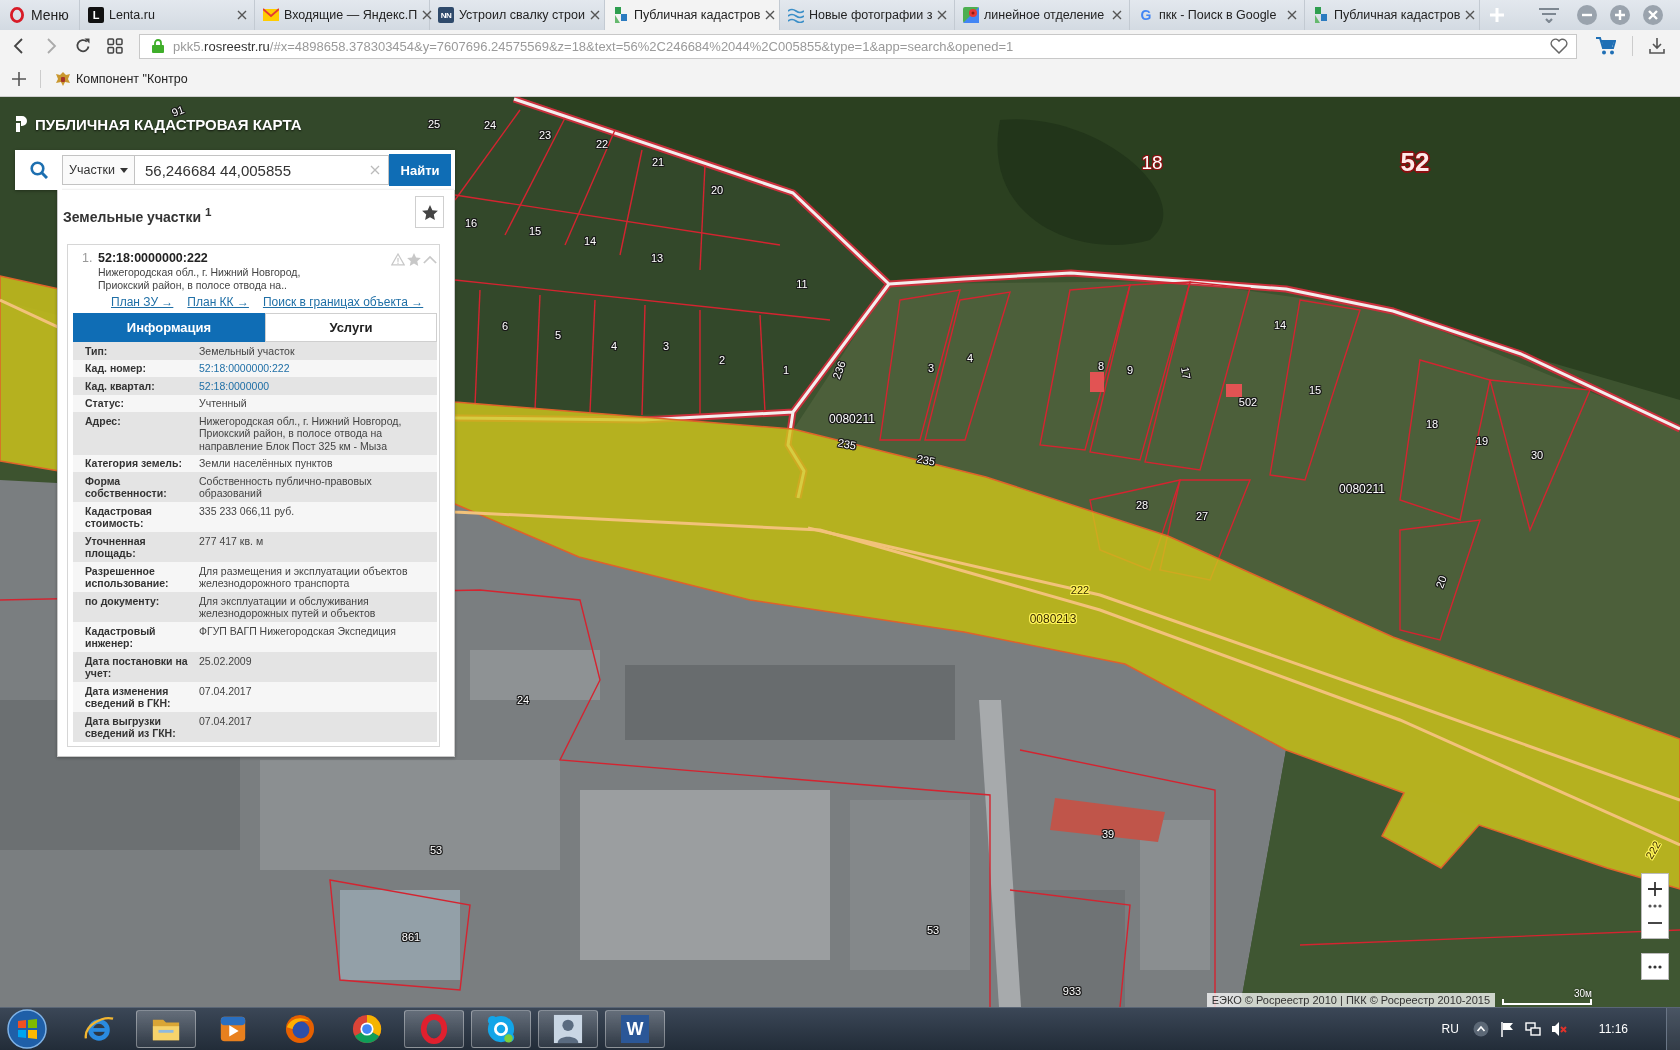 The height and width of the screenshot is (1050, 1680). What do you see at coordinates (1583, 993) in the screenshot?
I see `scale-label: 30м` at bounding box center [1583, 993].